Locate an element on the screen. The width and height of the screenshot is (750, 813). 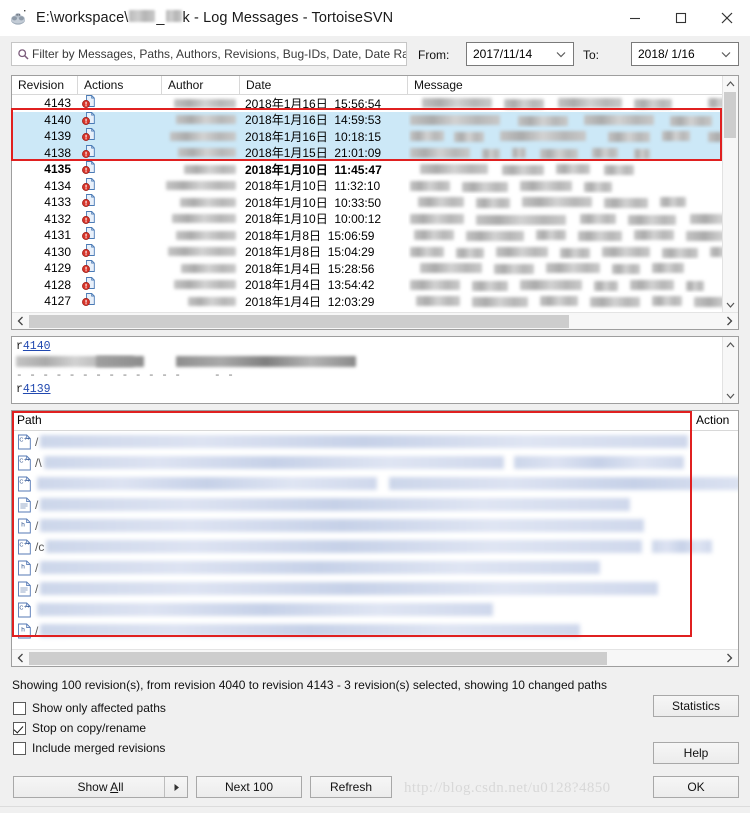
message-scroll-up-icon is located at coordinates (730, 344).